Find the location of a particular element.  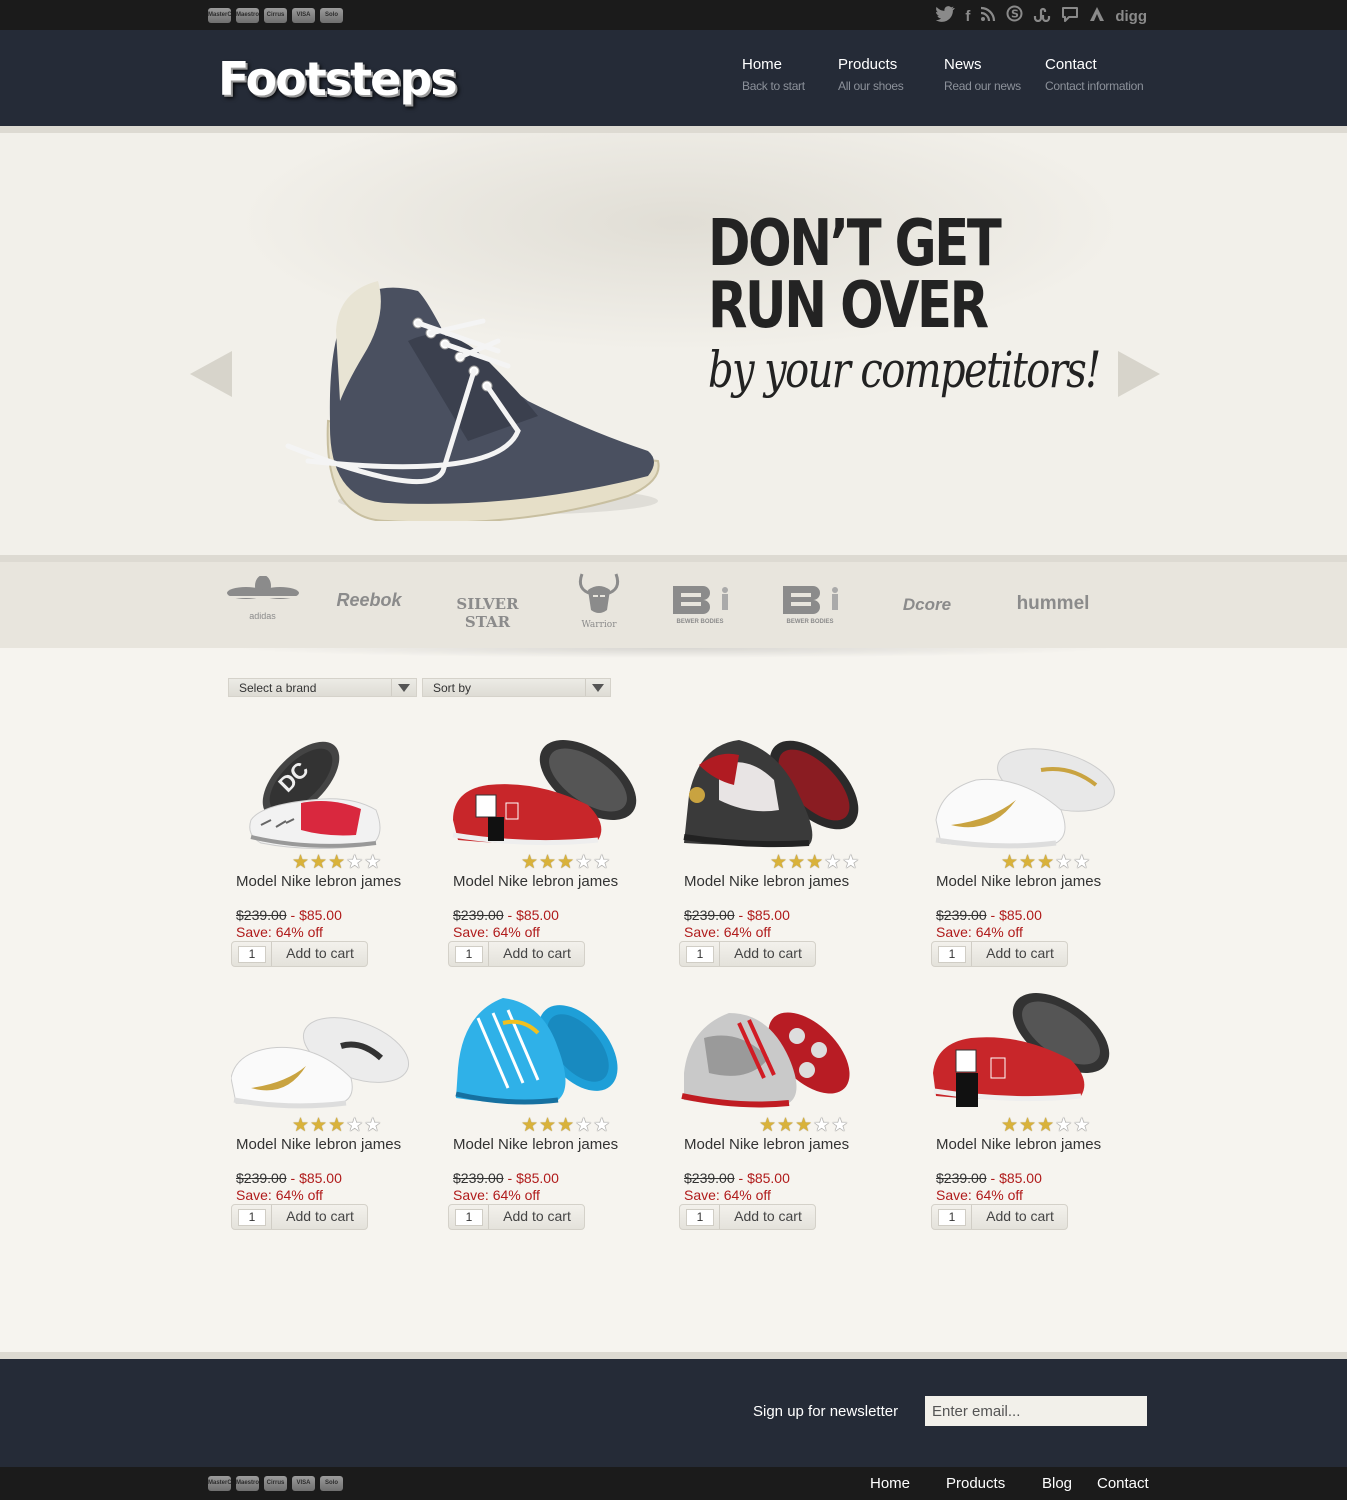

bewer-bodies-icon is located at coordinates (700, 600).